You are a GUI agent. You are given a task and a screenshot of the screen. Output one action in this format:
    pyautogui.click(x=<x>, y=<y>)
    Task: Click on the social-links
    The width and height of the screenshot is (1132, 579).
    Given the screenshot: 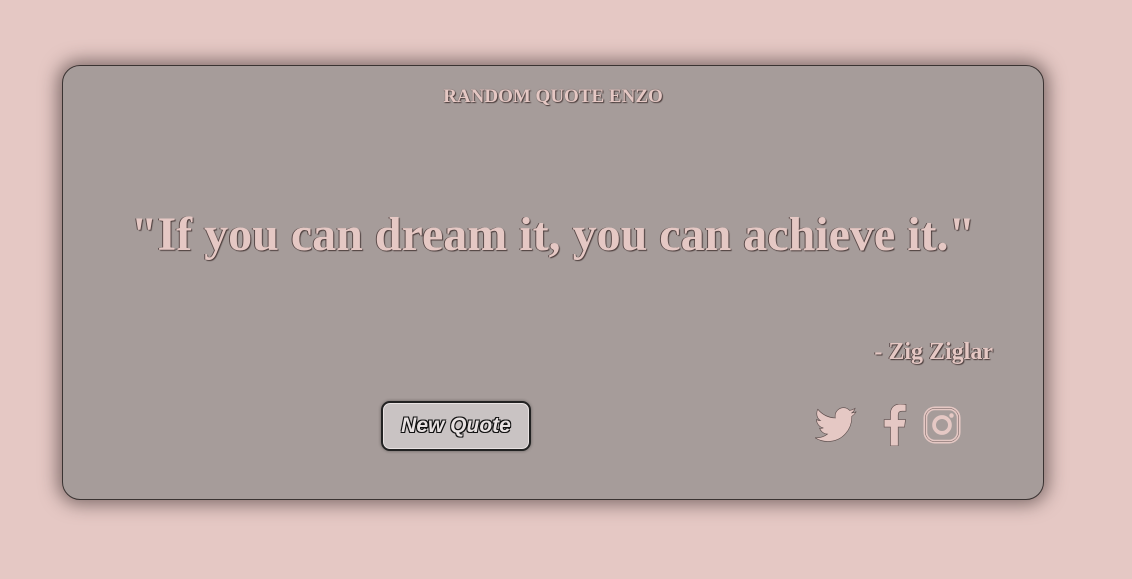 What is the action you would take?
    pyautogui.click(x=888, y=425)
    